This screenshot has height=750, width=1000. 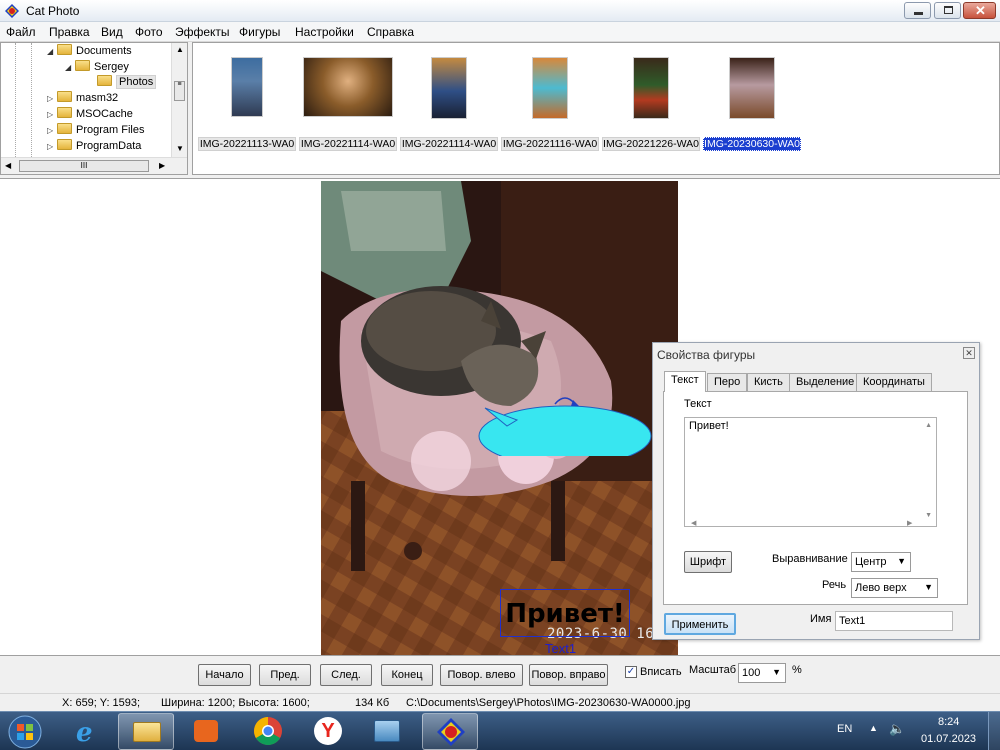 I want to click on thumbnail-selected: IMG-20230630-WA0, so click(x=752, y=101).